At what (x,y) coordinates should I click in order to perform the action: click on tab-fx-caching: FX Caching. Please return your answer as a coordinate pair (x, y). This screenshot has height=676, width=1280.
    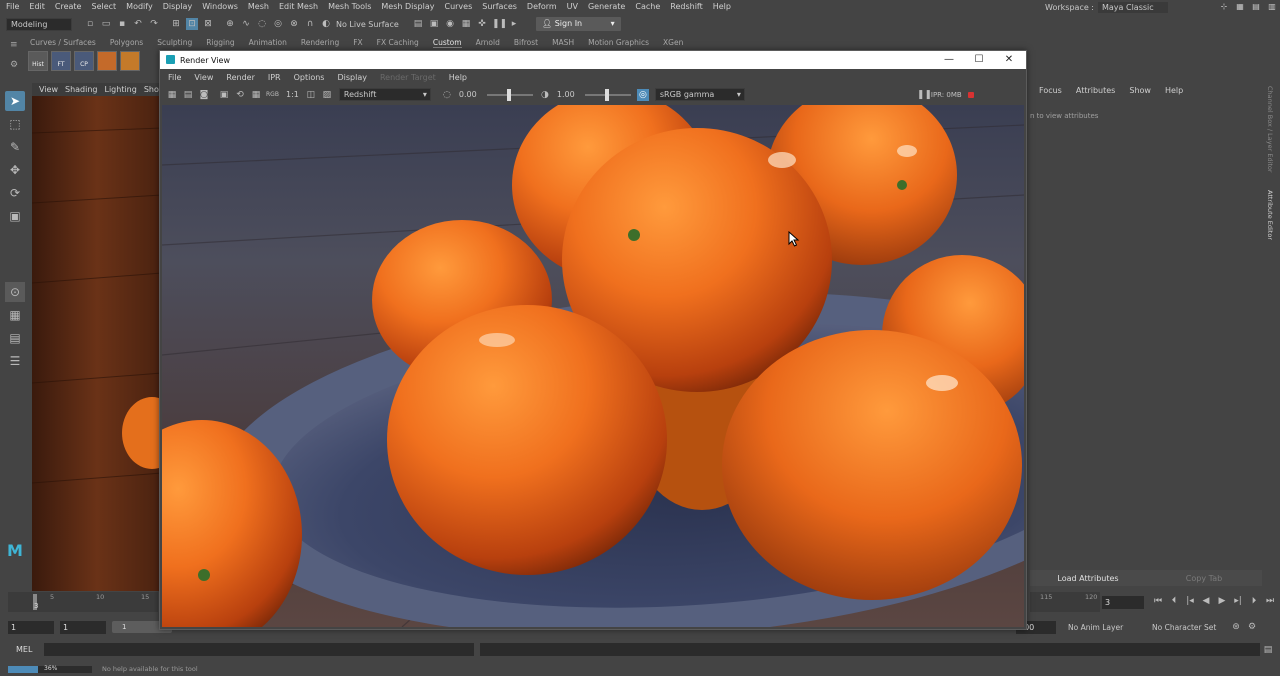
    Looking at the image, I should click on (398, 42).